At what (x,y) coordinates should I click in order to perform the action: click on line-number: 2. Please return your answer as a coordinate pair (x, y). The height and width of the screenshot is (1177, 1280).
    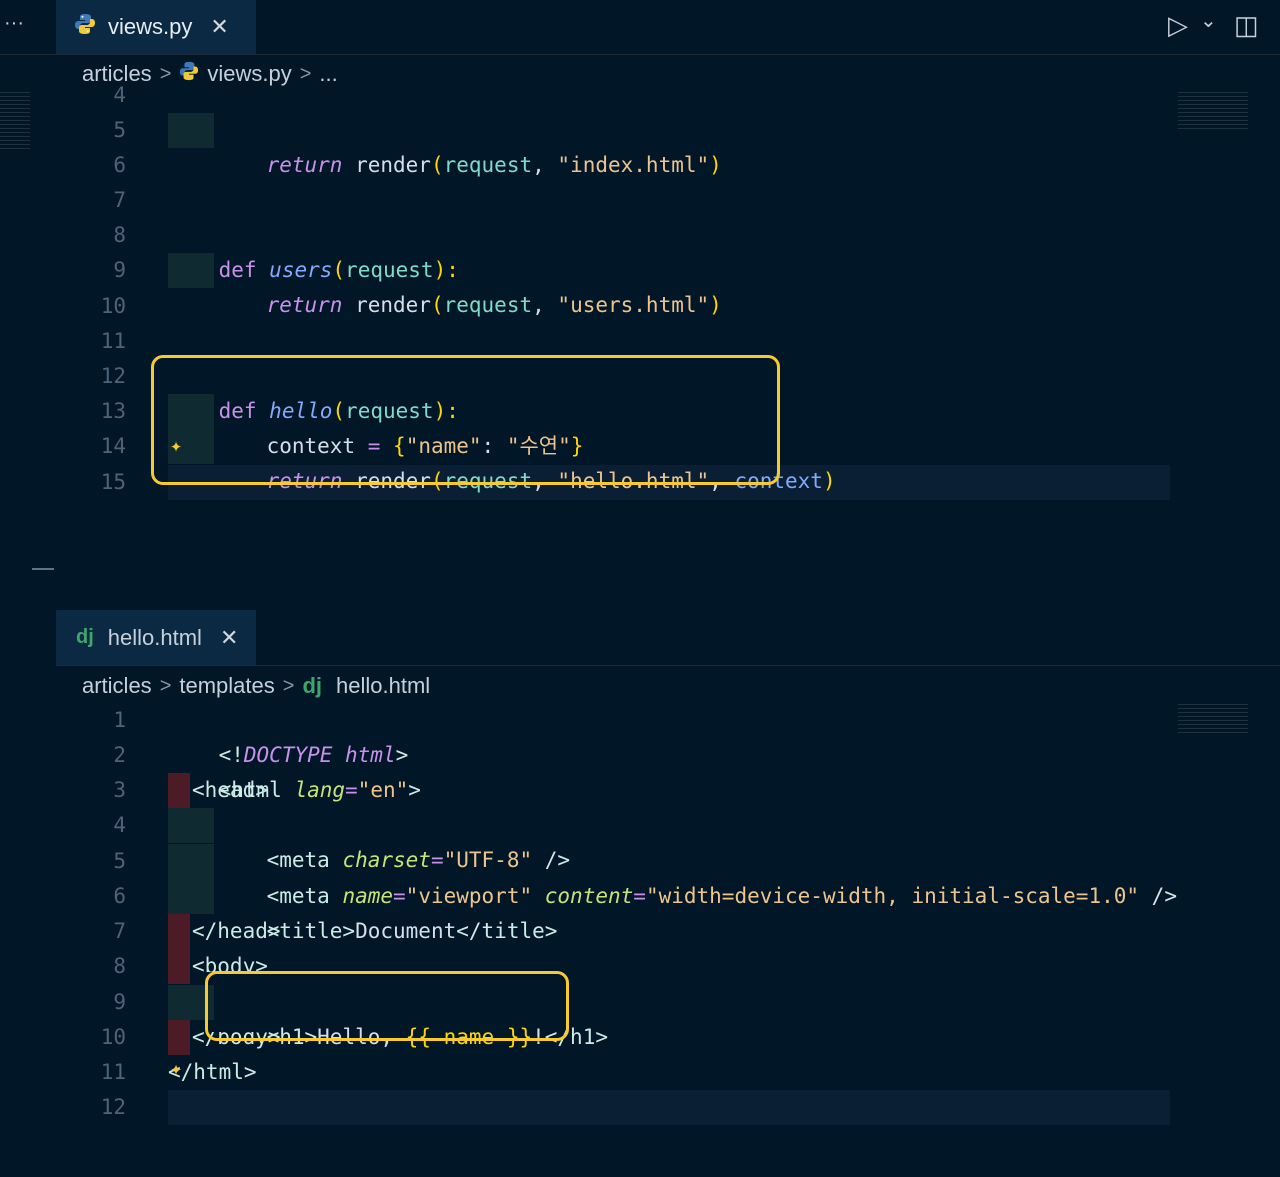
    Looking at the image, I should click on (119, 755).